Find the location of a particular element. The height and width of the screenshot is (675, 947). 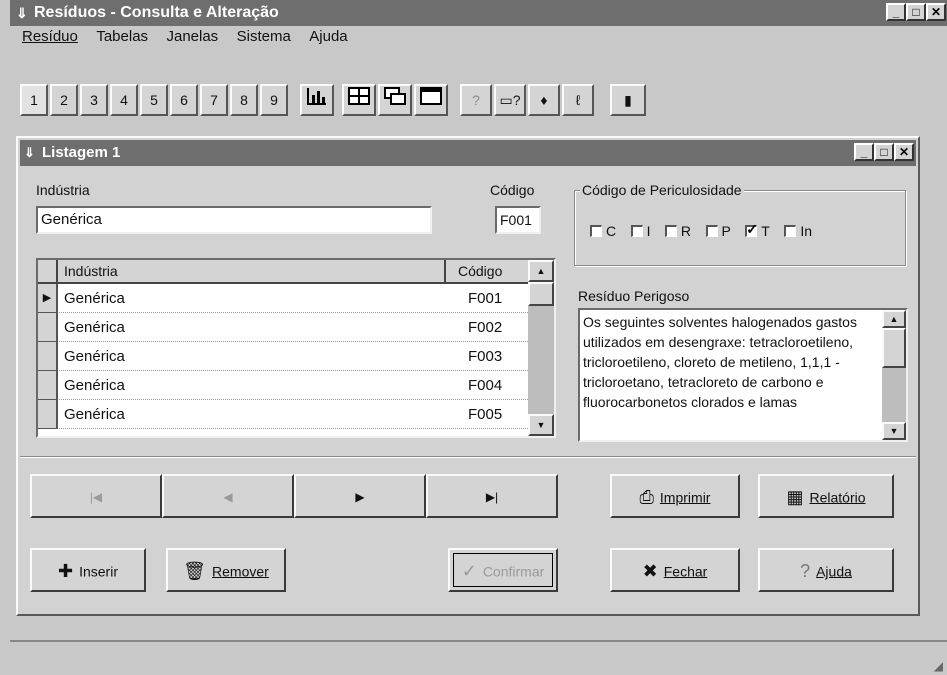

chart-icon is located at coordinates (317, 100).